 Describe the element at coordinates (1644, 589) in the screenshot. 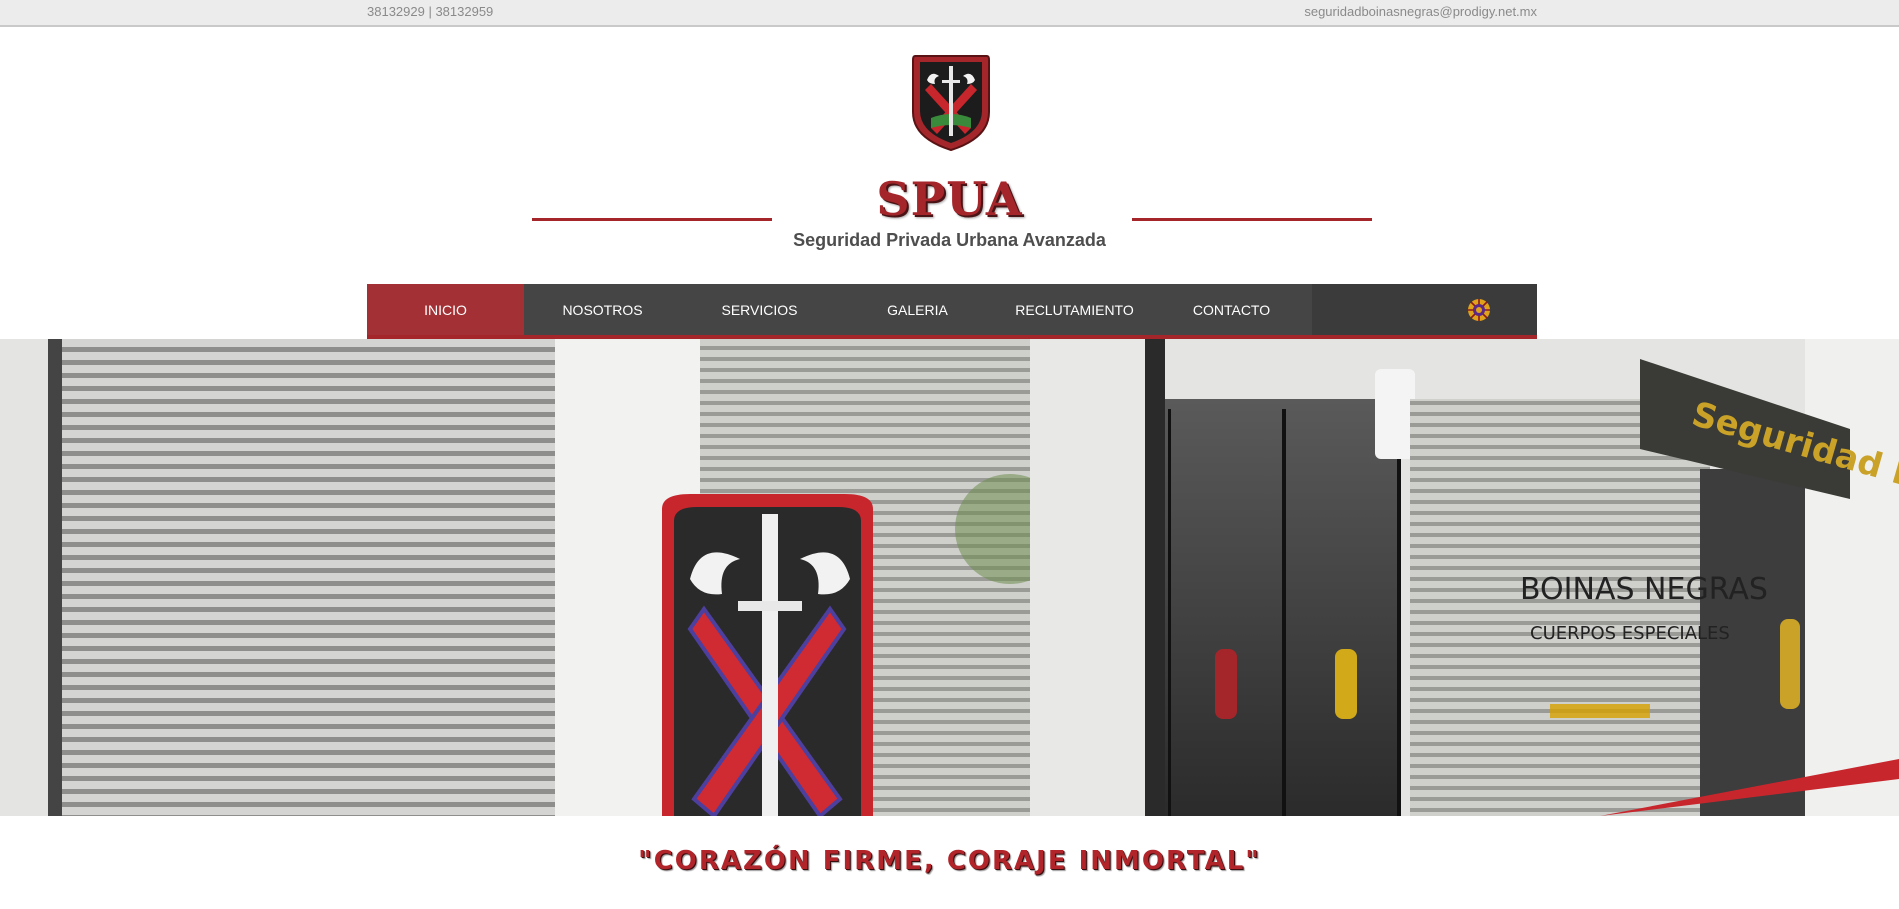

I see `window-text-boinas: BOINAS NEGRAS` at that location.